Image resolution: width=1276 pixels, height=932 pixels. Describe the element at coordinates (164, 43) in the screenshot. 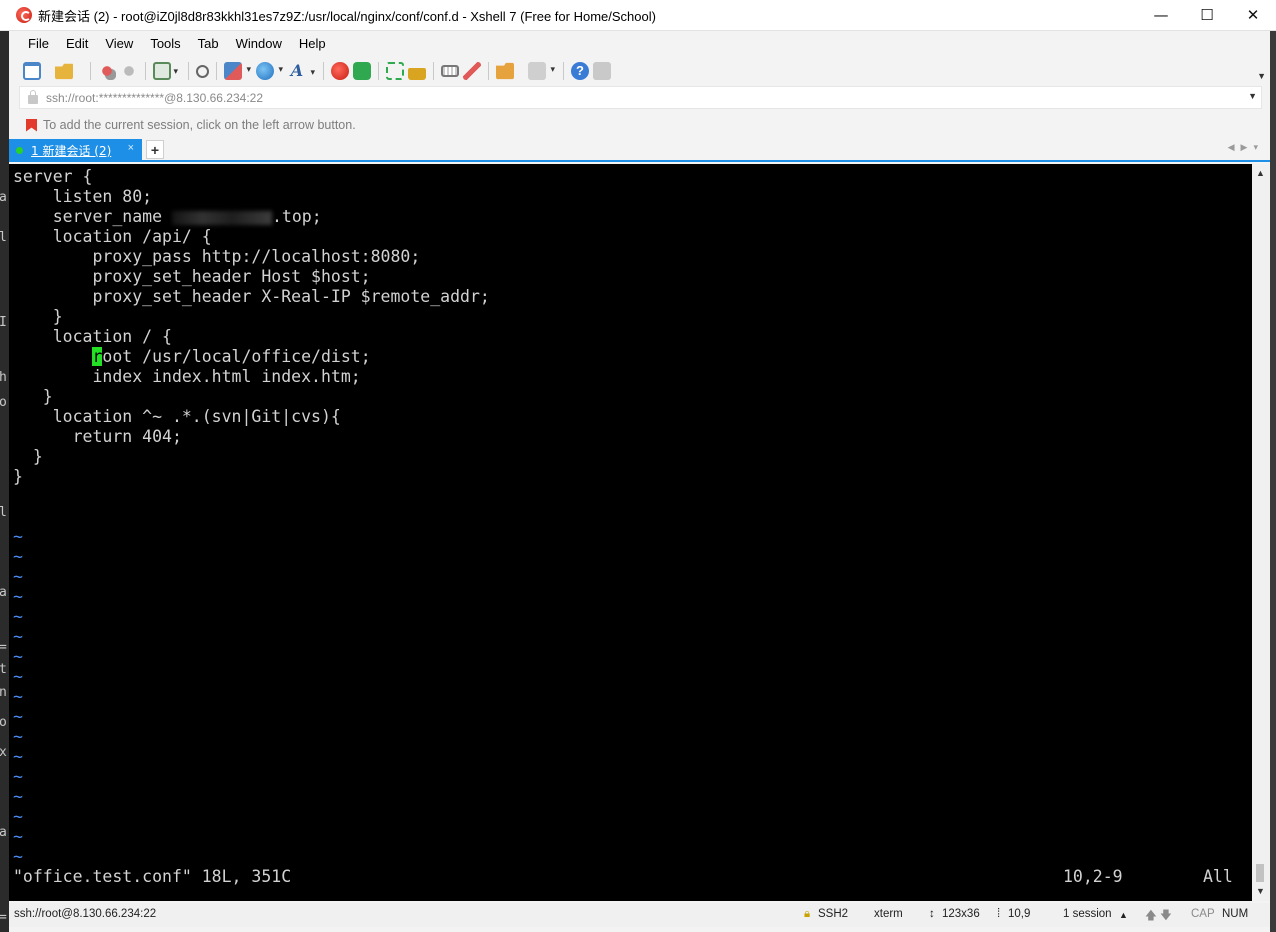

I see `menu-tools: Tools` at that location.